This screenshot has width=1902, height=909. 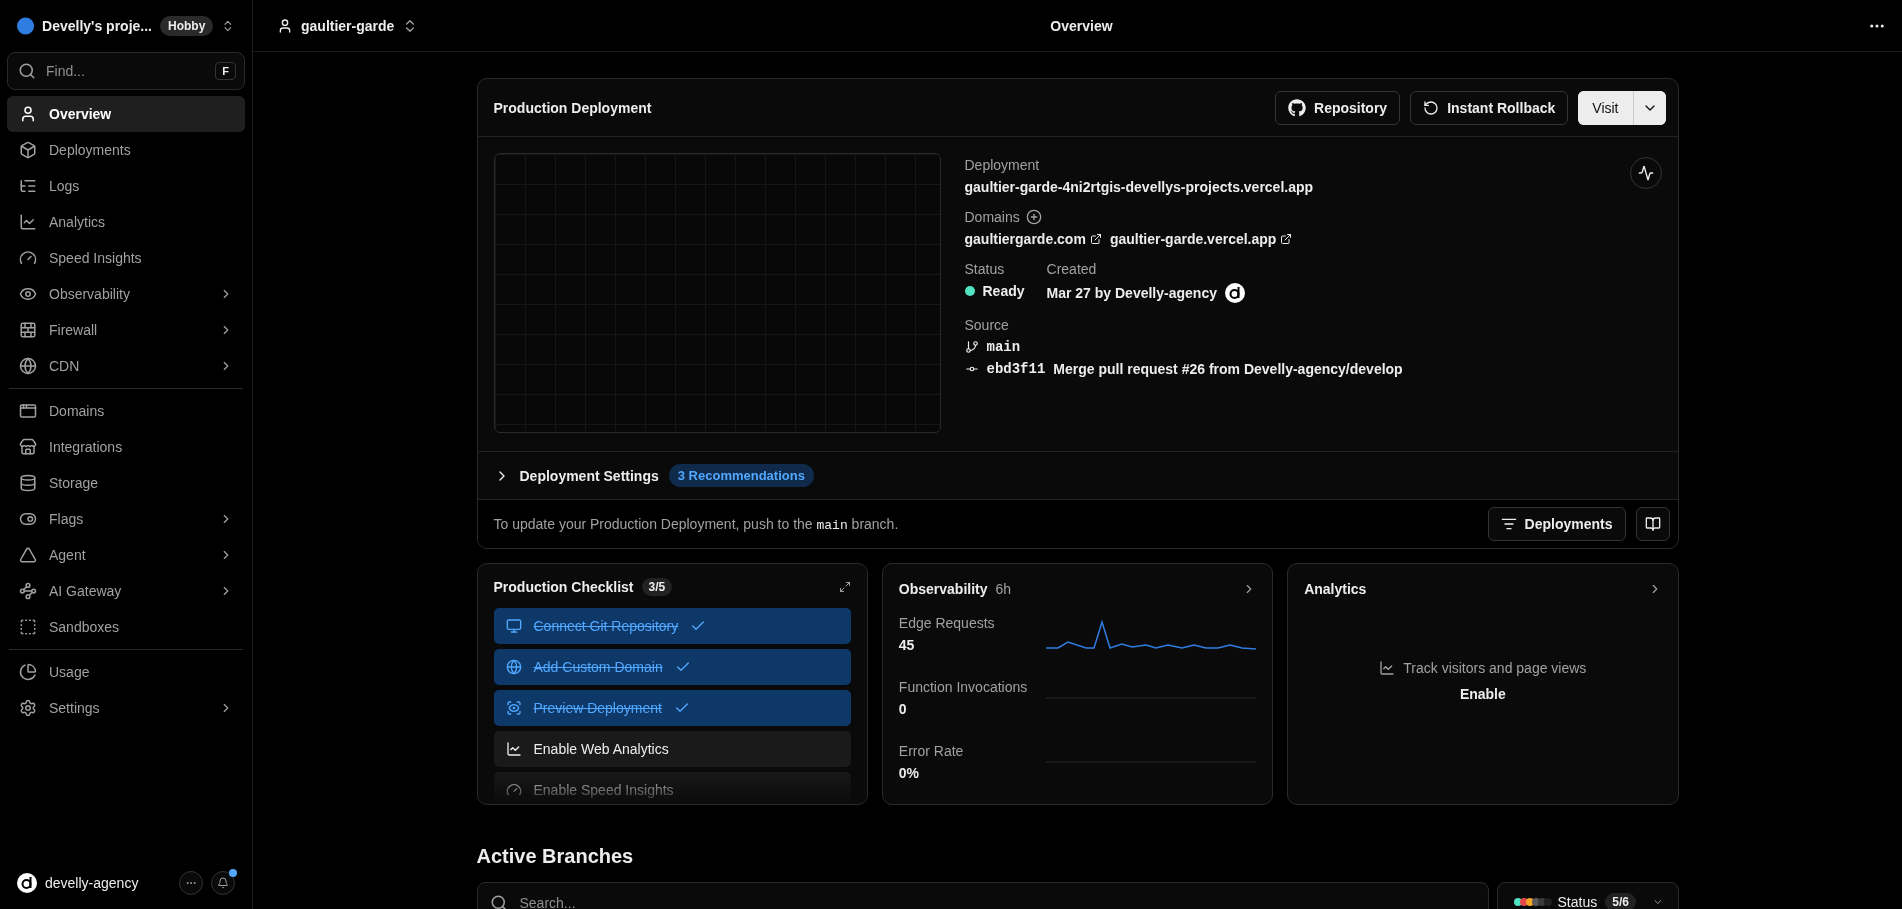 I want to click on domain-link: gaultiergarde.com, so click(x=1033, y=239).